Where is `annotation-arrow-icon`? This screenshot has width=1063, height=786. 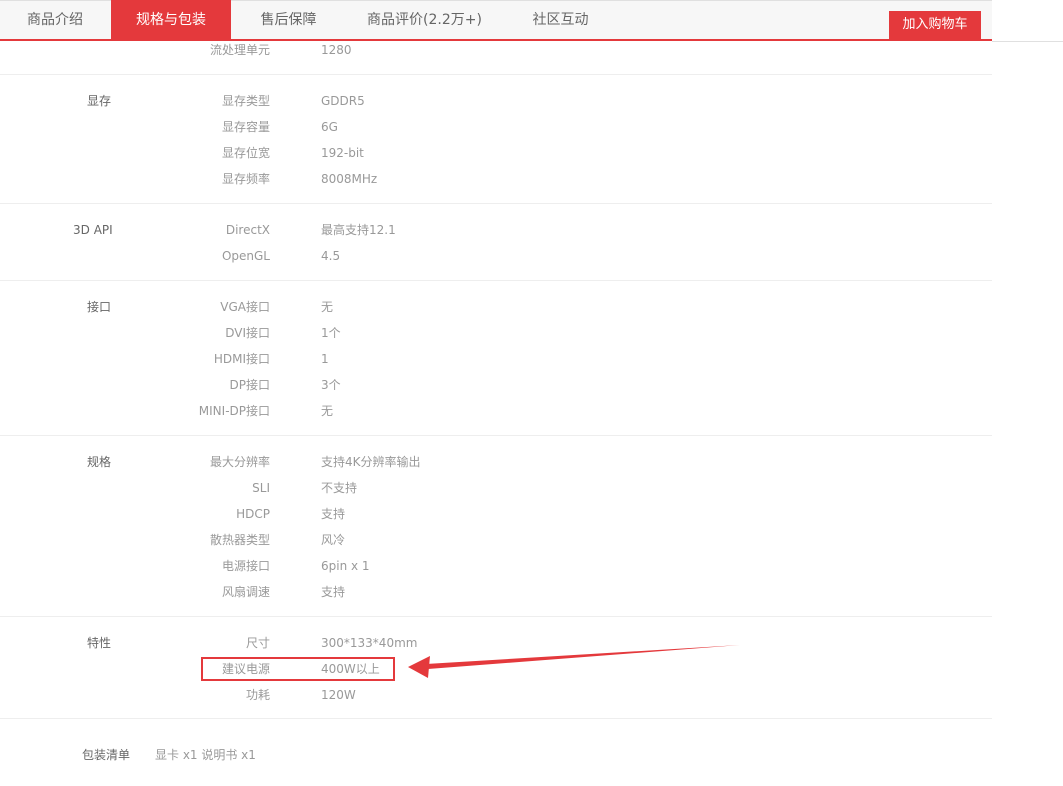 annotation-arrow-icon is located at coordinates (574, 661).